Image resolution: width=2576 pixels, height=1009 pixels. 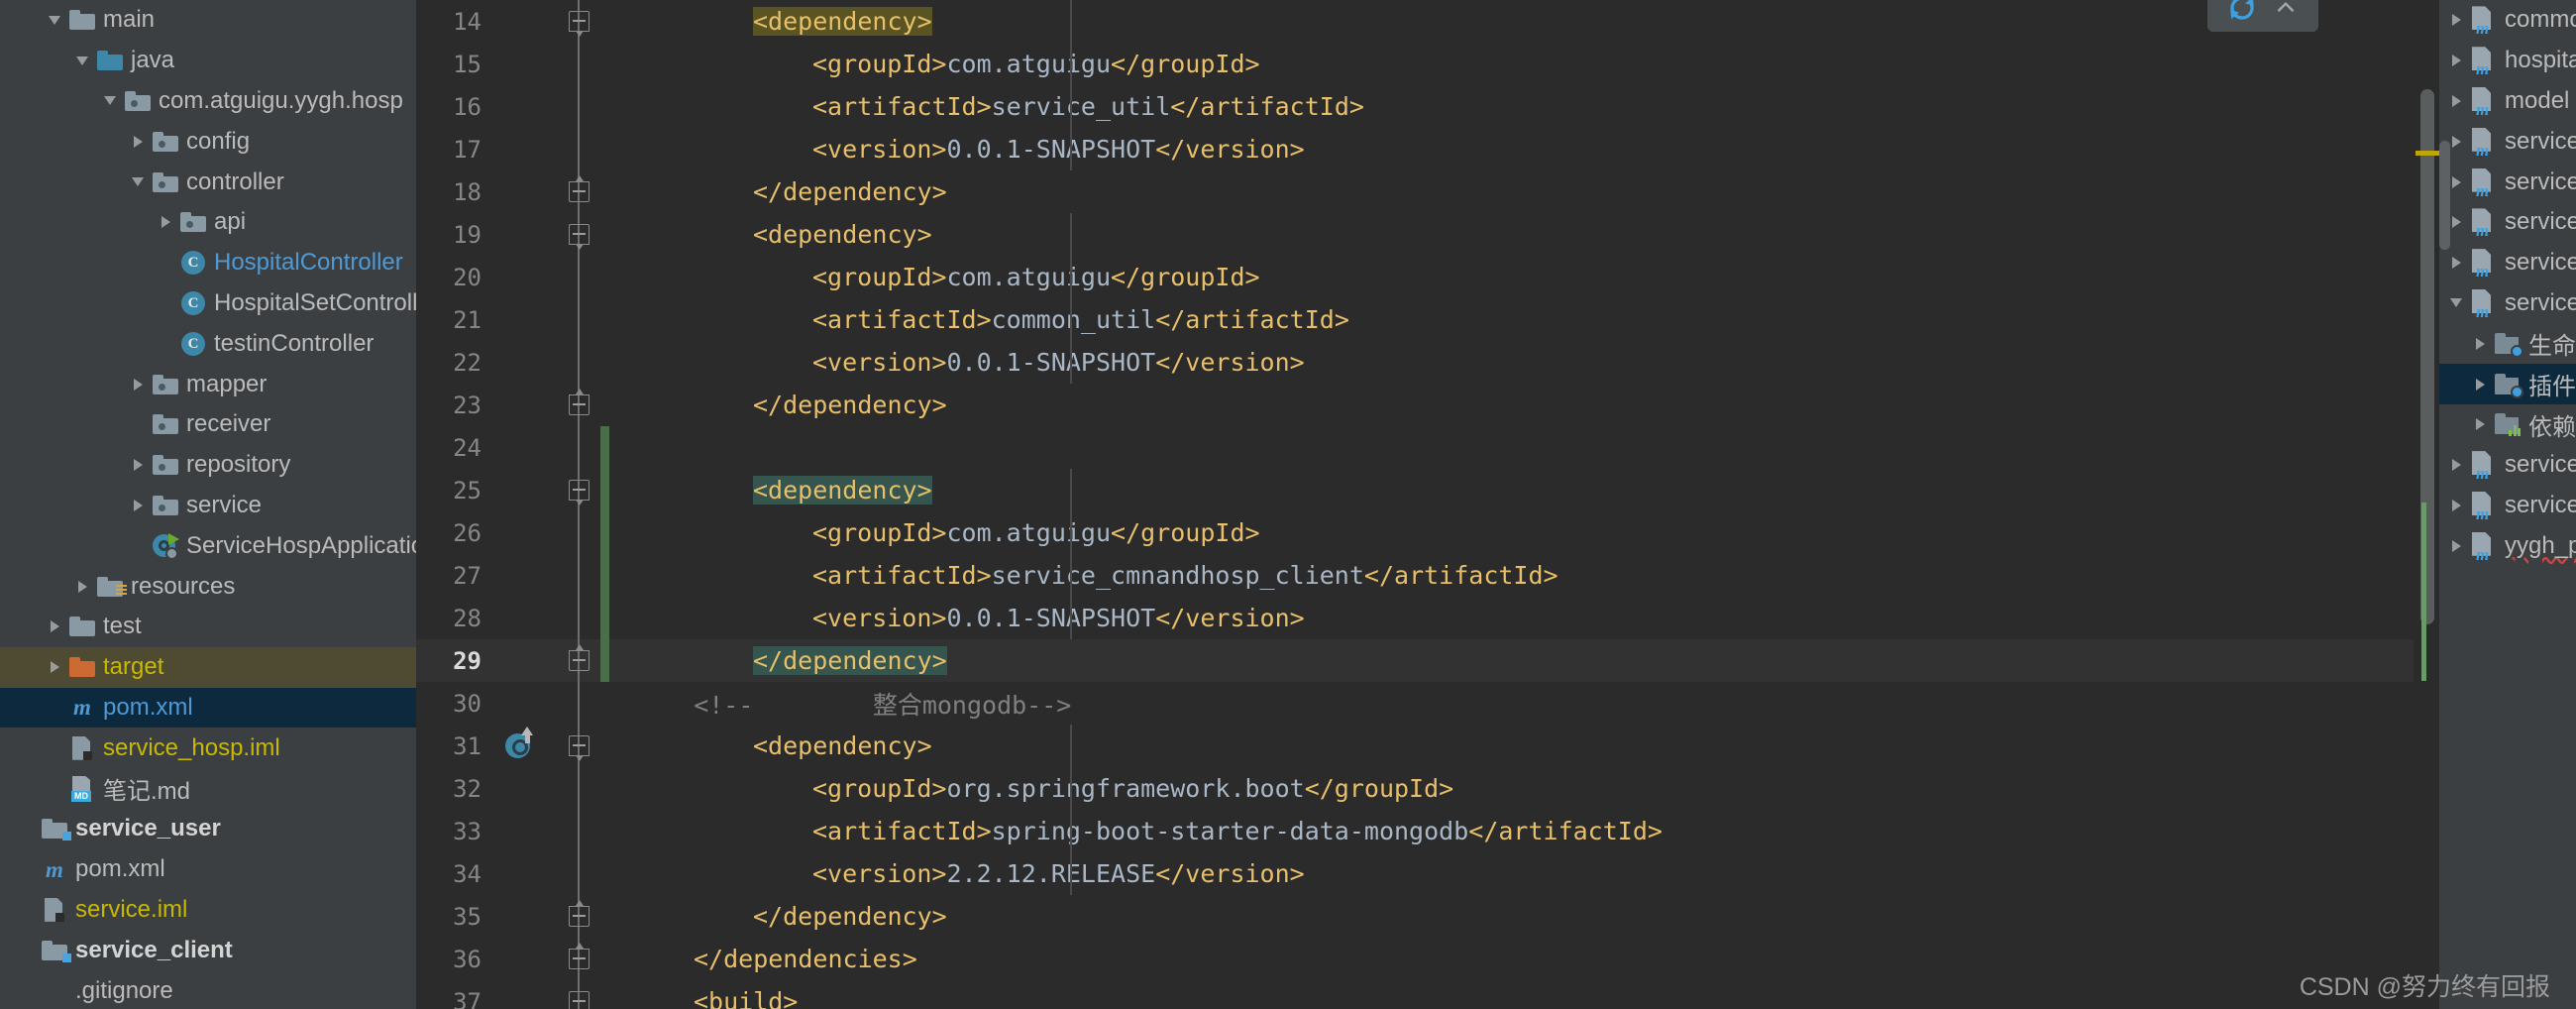 What do you see at coordinates (1427, 319) in the screenshot?
I see `code-line-21: 21 <artifactId>common_util</artifactId>` at bounding box center [1427, 319].